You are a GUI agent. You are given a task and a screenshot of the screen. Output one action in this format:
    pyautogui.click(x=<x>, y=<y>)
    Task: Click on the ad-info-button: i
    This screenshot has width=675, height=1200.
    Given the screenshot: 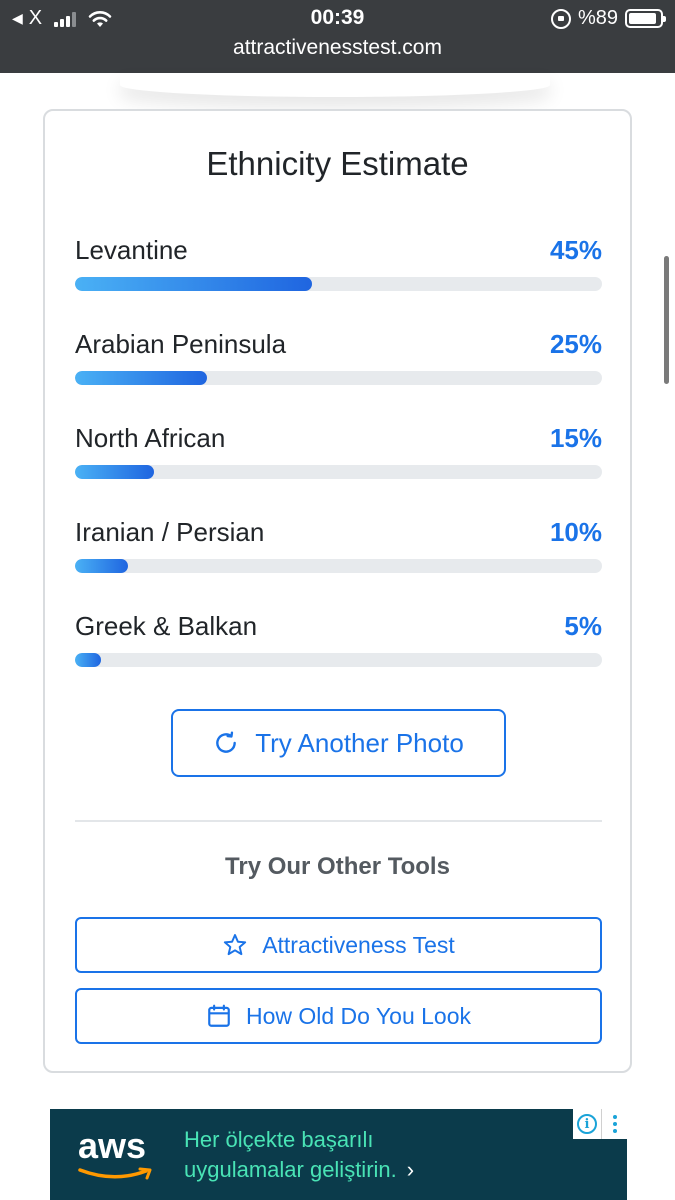 What is the action you would take?
    pyautogui.click(x=587, y=1124)
    